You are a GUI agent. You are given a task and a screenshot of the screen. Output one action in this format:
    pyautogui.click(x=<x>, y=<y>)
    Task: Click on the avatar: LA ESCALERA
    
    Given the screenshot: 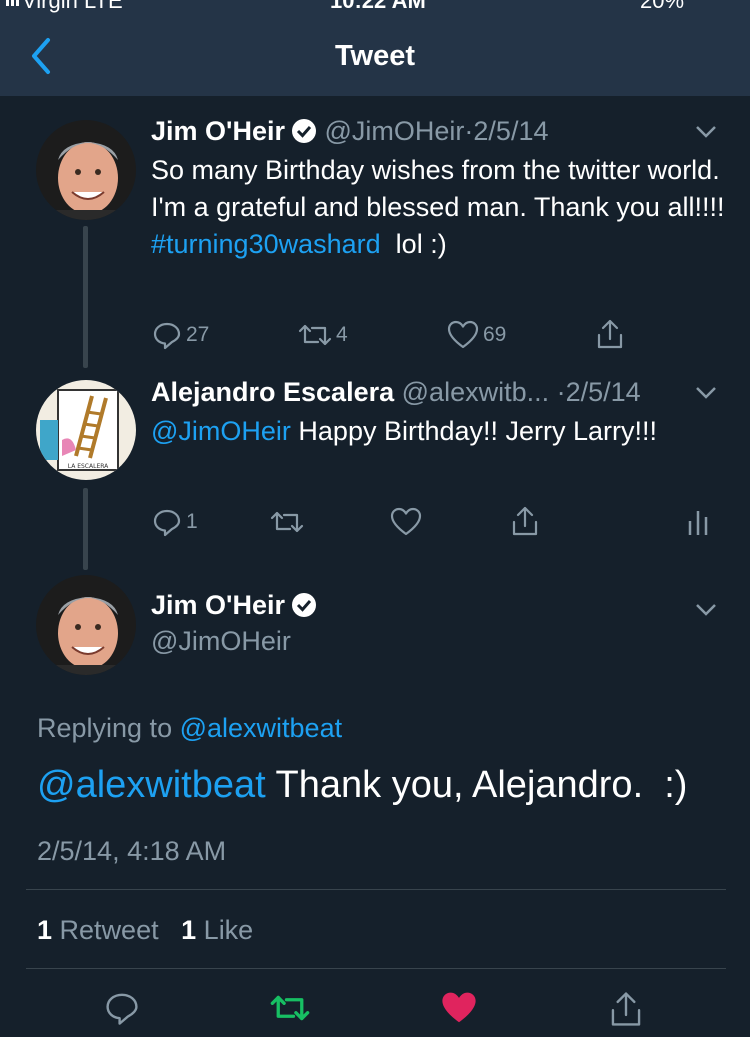 What is the action you would take?
    pyautogui.click(x=86, y=430)
    